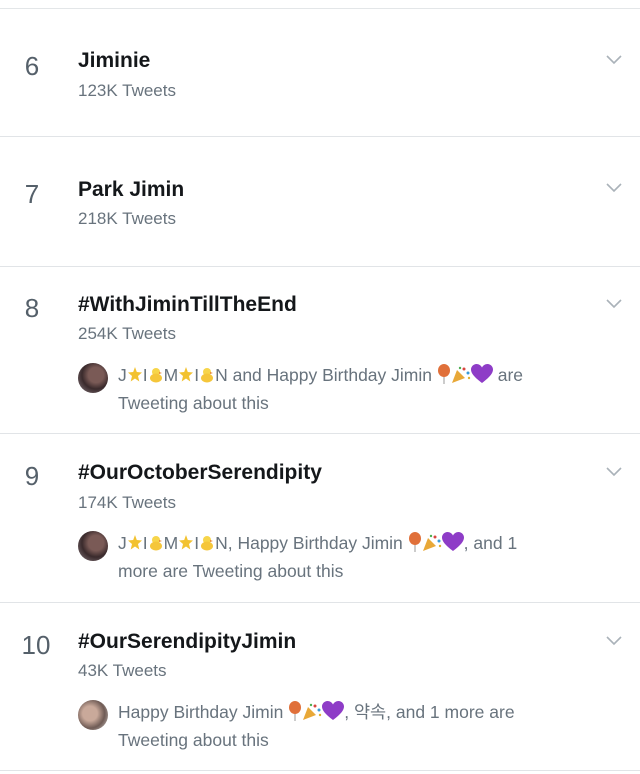  Describe the element at coordinates (332, 375) in the screenshot. I see `context-text-segment: and Happy Birthday Jimin` at that location.